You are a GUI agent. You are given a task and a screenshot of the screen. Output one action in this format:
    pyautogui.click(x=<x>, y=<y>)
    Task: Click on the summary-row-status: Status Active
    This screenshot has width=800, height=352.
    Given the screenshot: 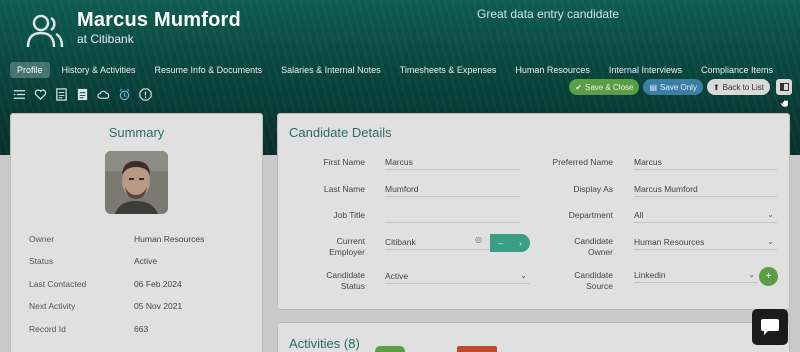 What is the action you would take?
    pyautogui.click(x=93, y=261)
    